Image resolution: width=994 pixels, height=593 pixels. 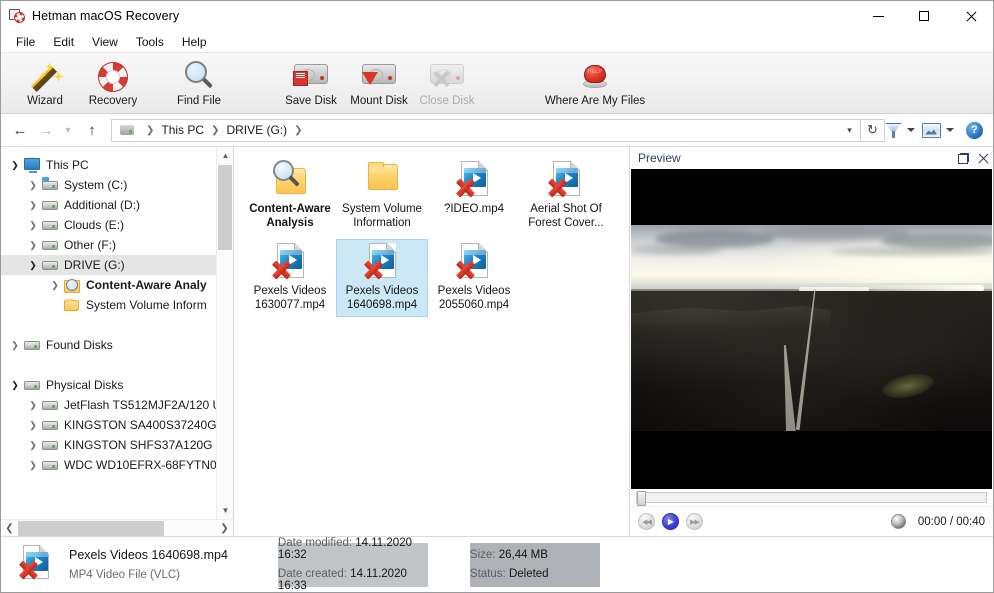 I want to click on tree-item-jetflash: ❯ JetFlash TS512MJF2A/120 U, so click(x=117, y=405).